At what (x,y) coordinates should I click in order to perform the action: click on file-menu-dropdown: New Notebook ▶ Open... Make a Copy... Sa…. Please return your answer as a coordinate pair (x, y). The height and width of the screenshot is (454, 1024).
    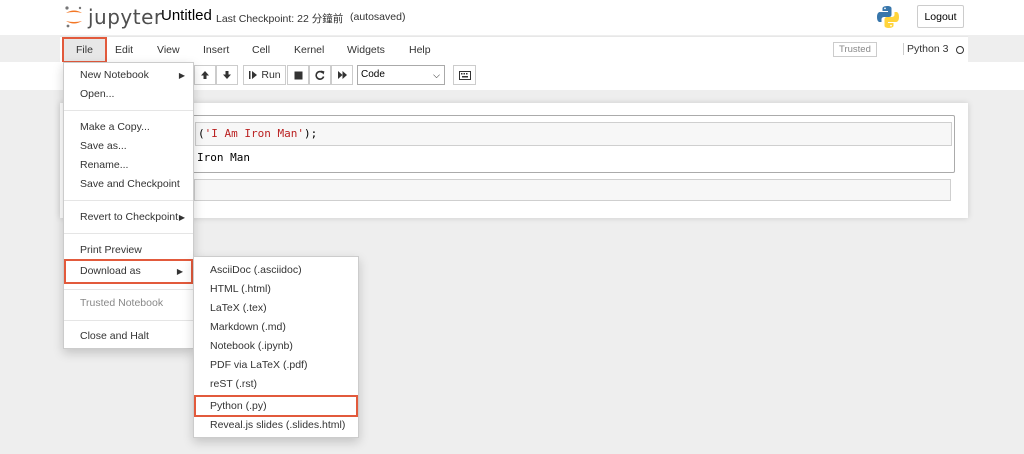
    Looking at the image, I should click on (128, 205).